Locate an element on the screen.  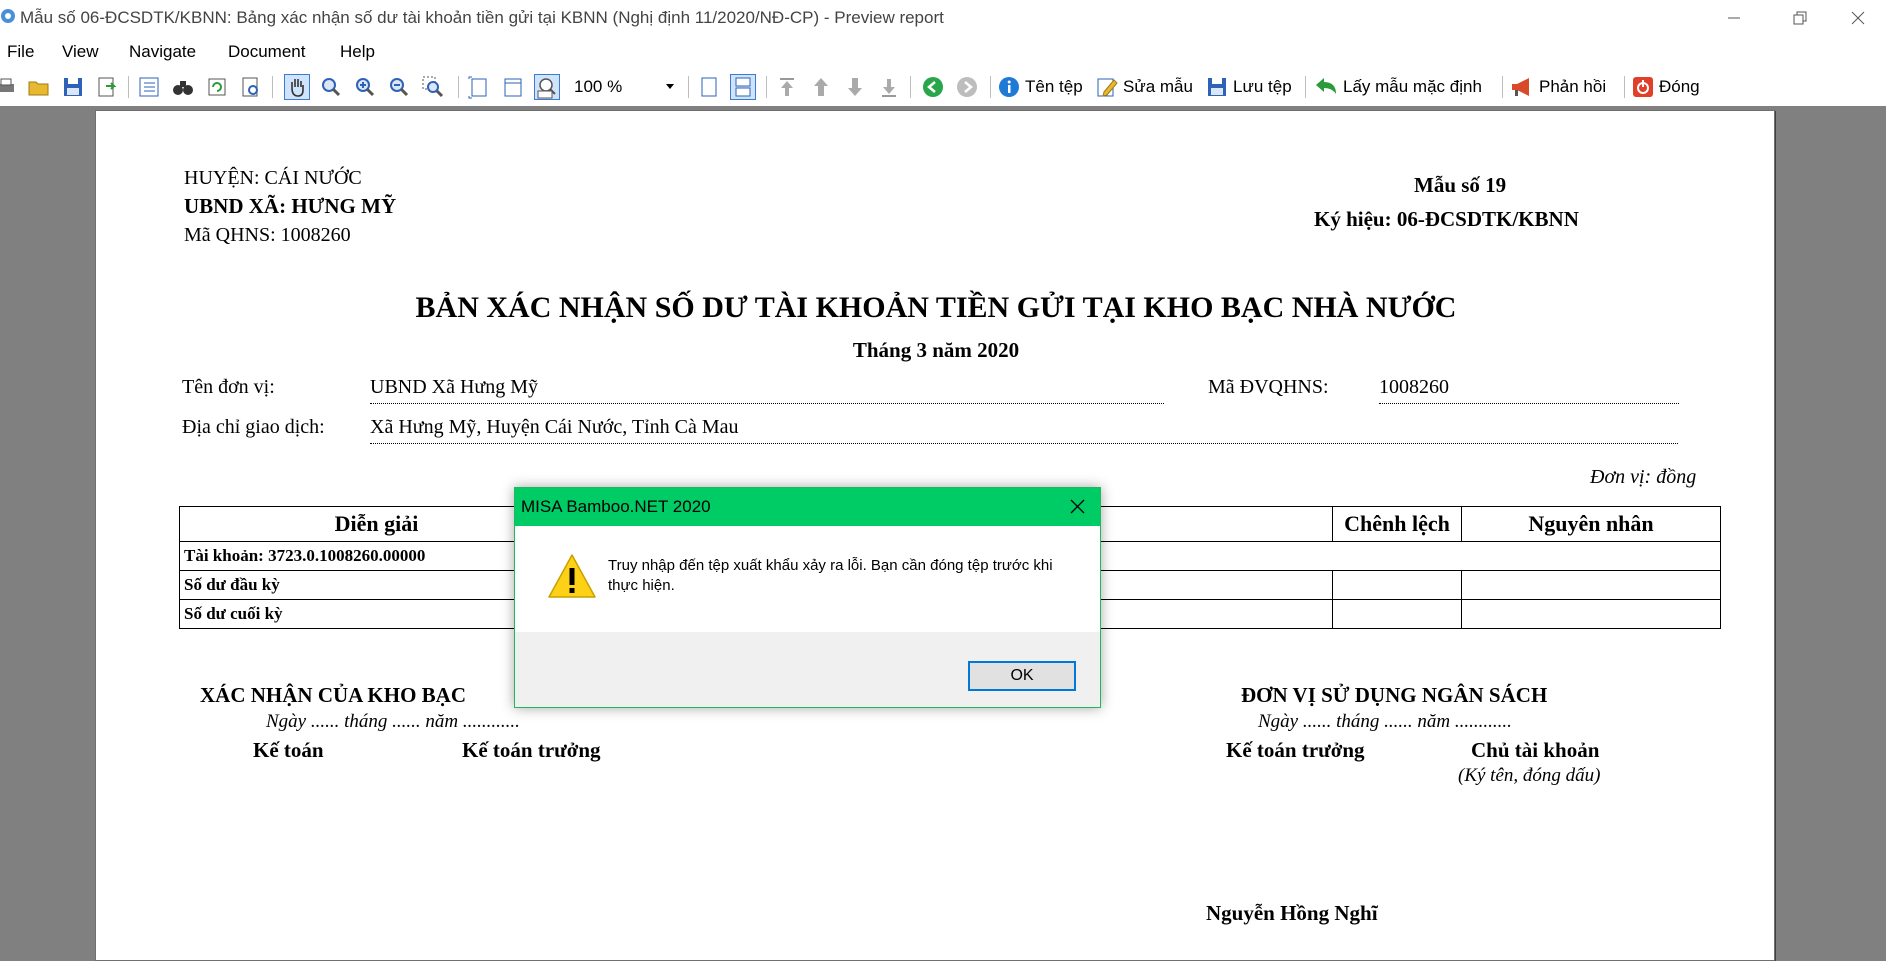
magnifier-button is located at coordinates (331, 87).